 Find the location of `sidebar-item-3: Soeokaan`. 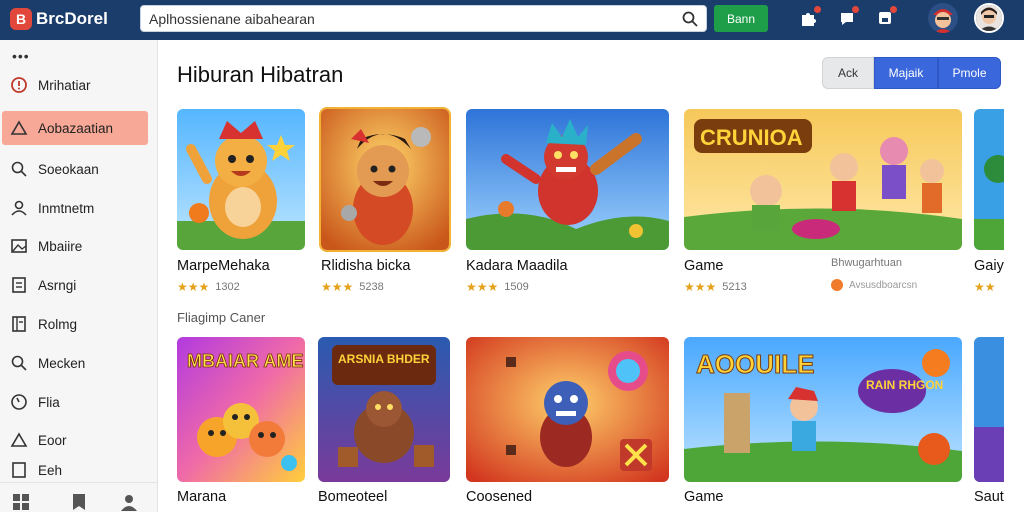

sidebar-item-3: Soeokaan is located at coordinates (75, 169).